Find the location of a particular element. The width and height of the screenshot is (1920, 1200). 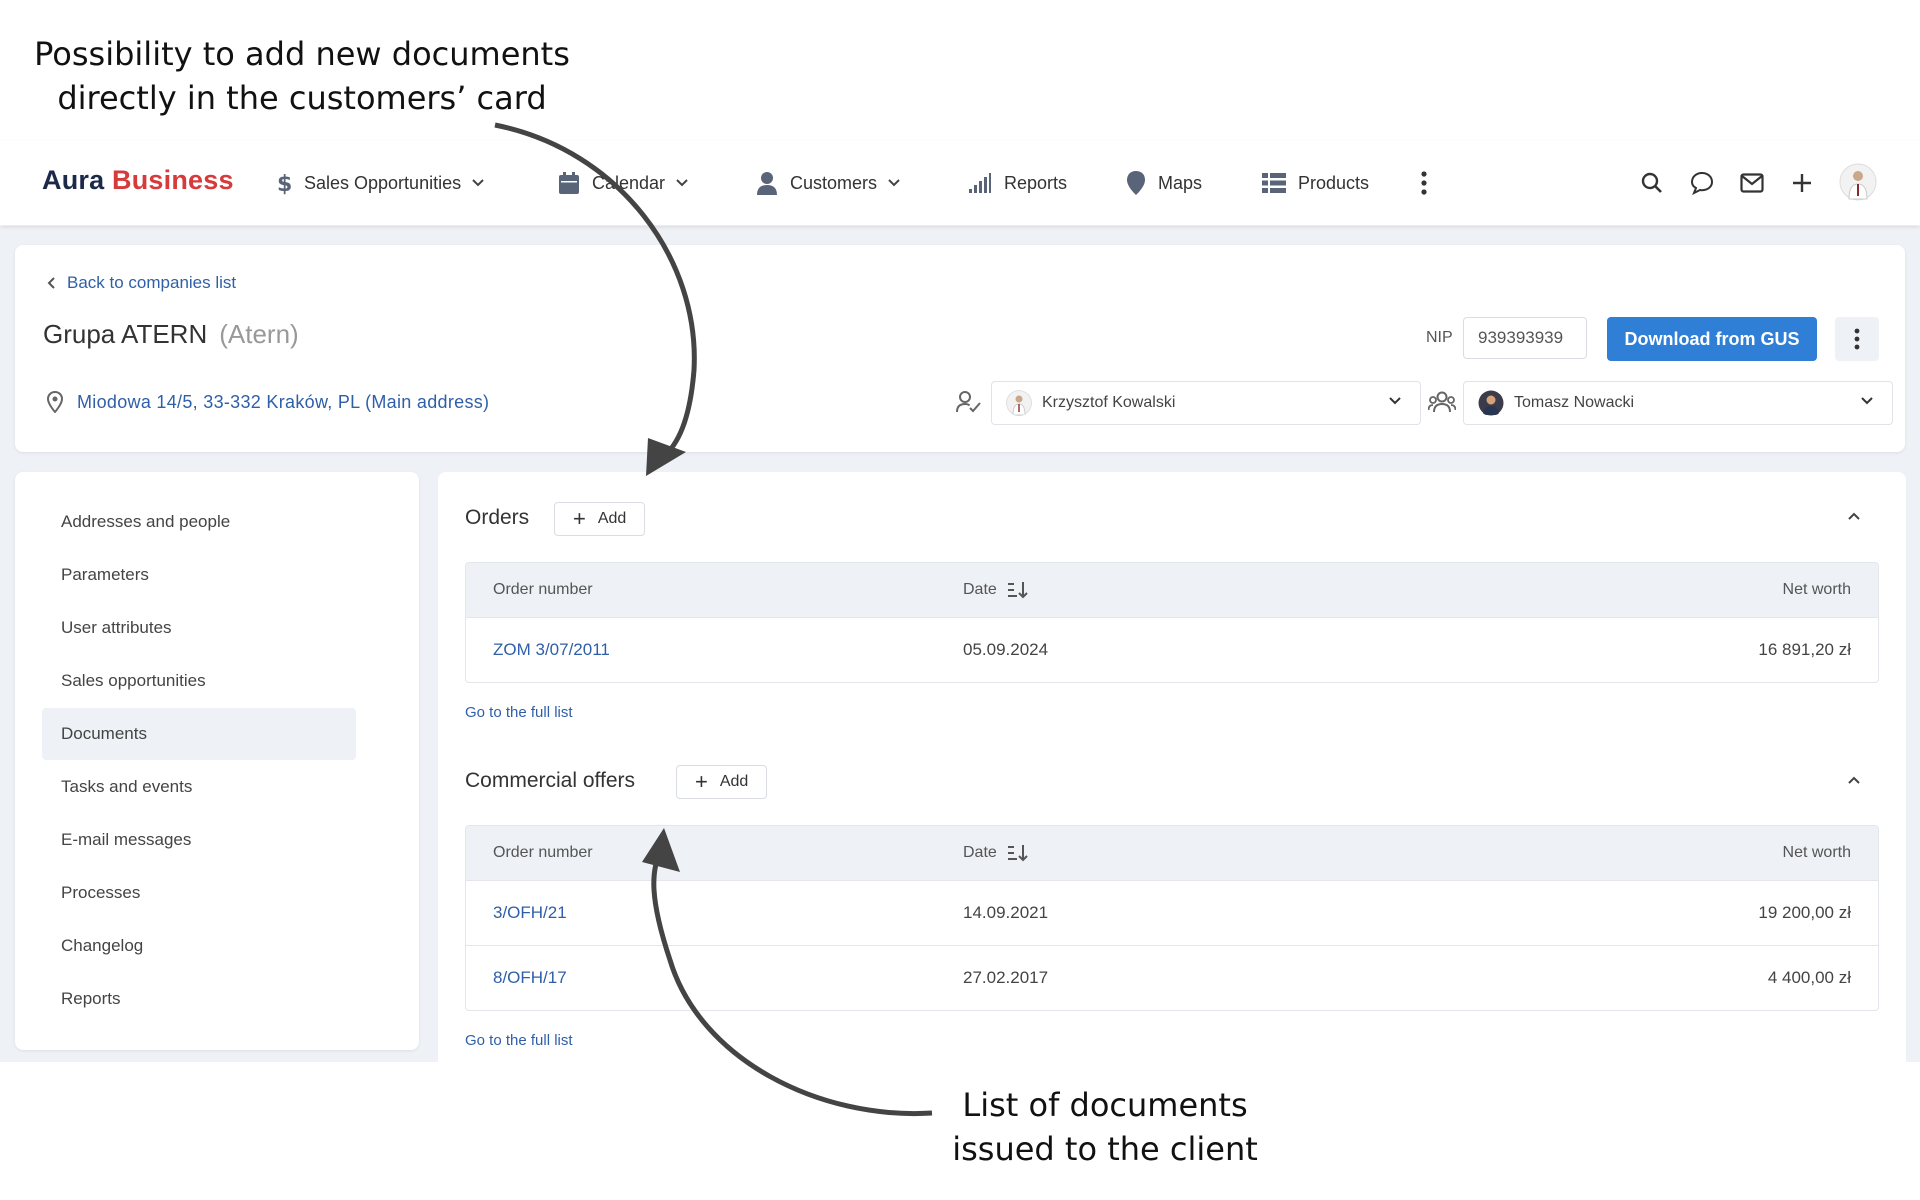

sidebar-item-addresses: Addresses and people is located at coordinates (199, 522).